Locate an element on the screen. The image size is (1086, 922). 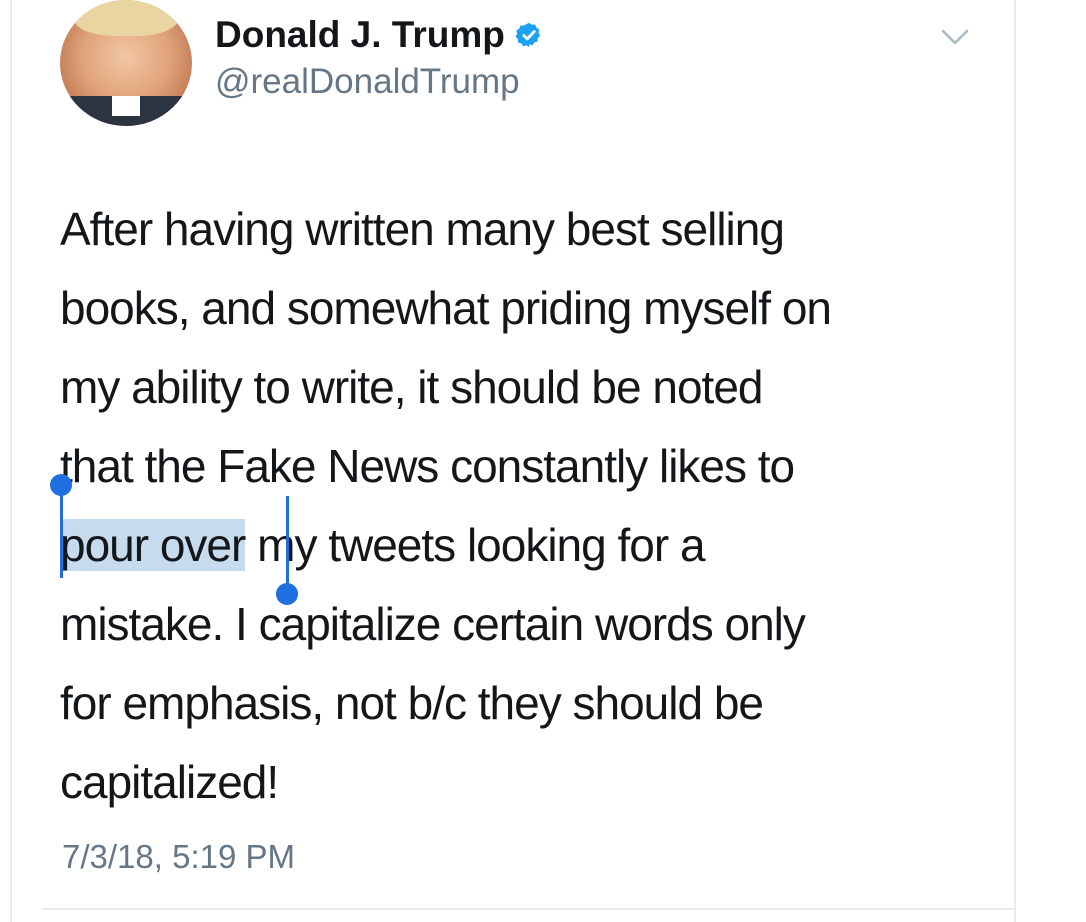
avatar is located at coordinates (126, 63).